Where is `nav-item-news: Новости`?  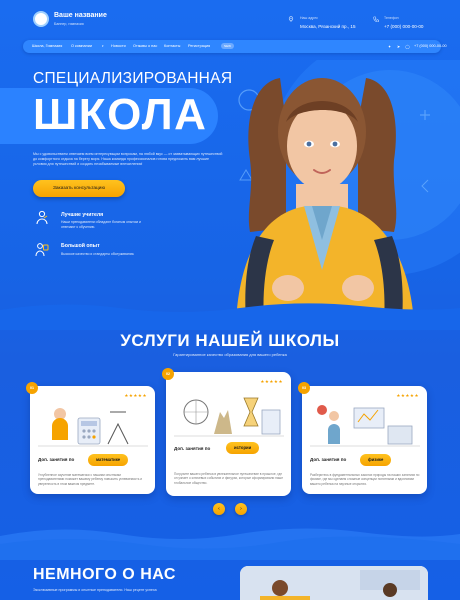
nav-item-news: Новости is located at coordinates (118, 46).